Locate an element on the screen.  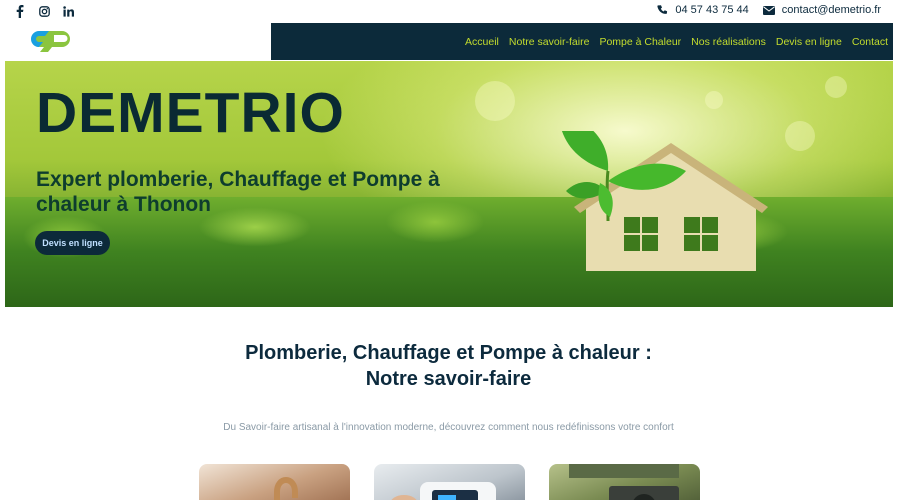
nav-realisations: Nos réalisations is located at coordinates (728, 42).